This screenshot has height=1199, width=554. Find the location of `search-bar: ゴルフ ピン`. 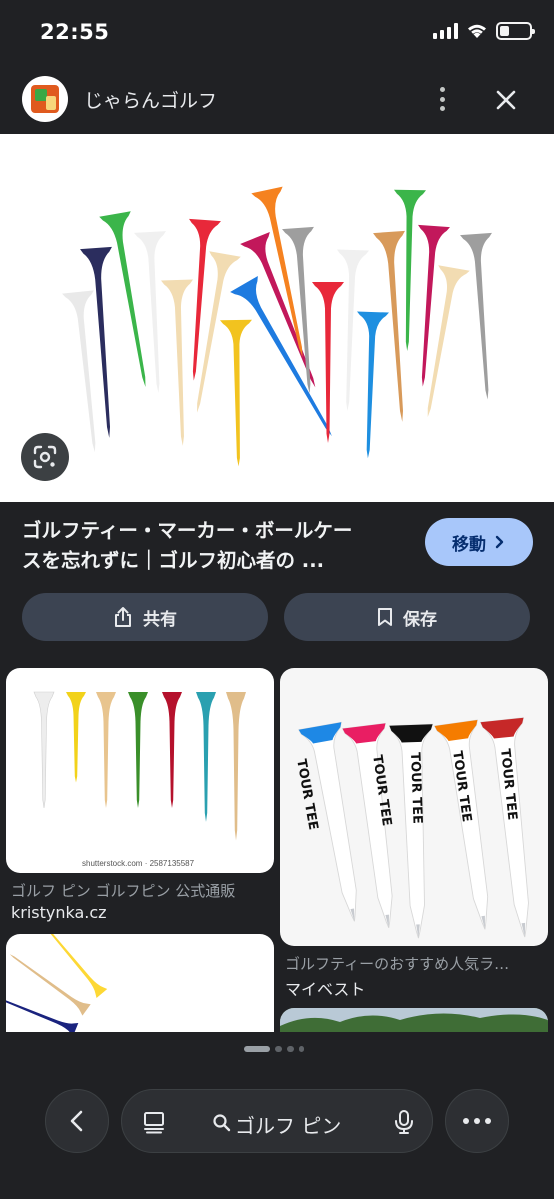

search-bar: ゴルフ ピン is located at coordinates (277, 1121).